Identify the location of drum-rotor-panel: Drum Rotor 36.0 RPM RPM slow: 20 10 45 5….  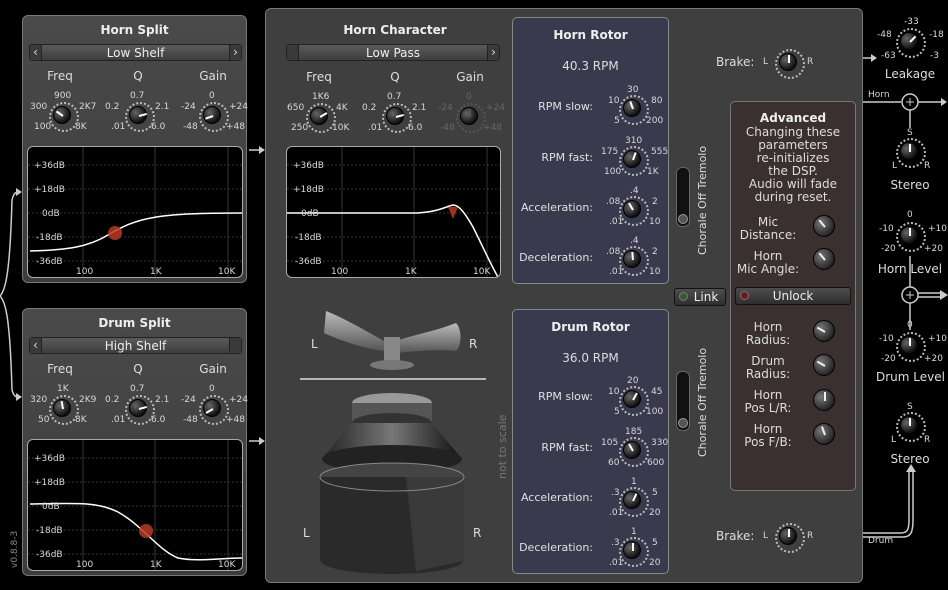
(590, 441).